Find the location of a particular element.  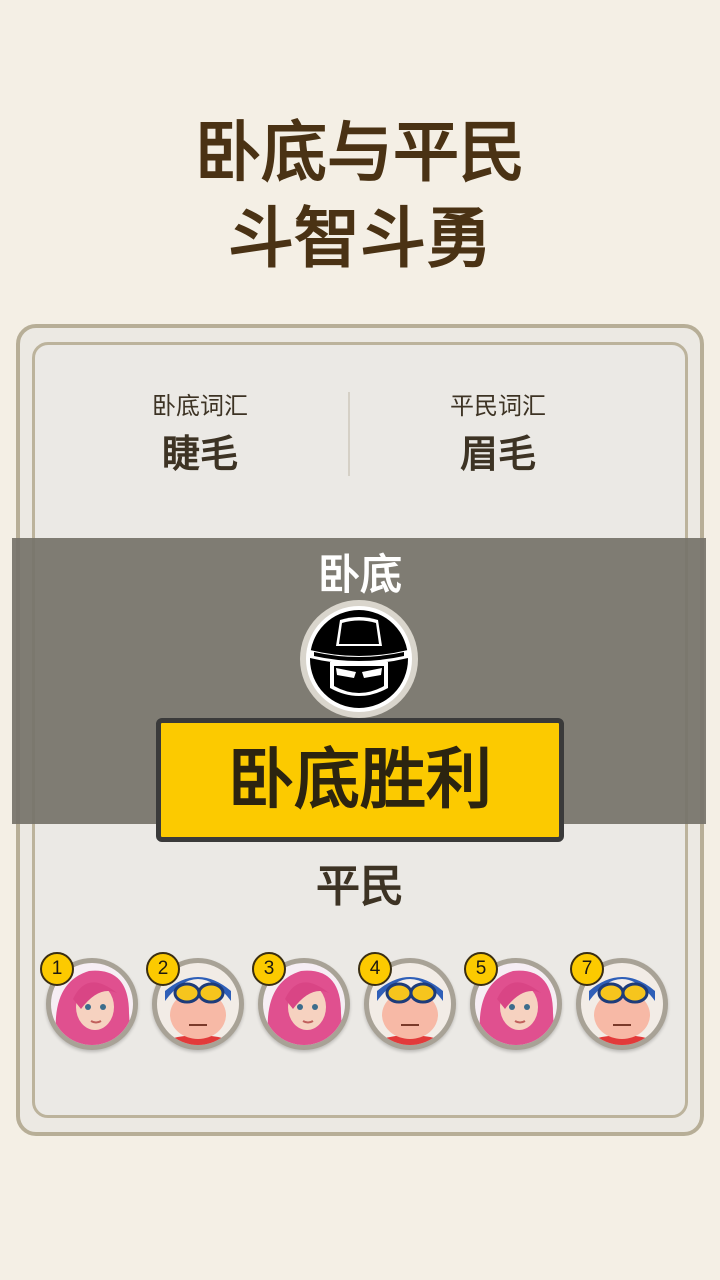

player-2: 2 is located at coordinates (195, 1001).